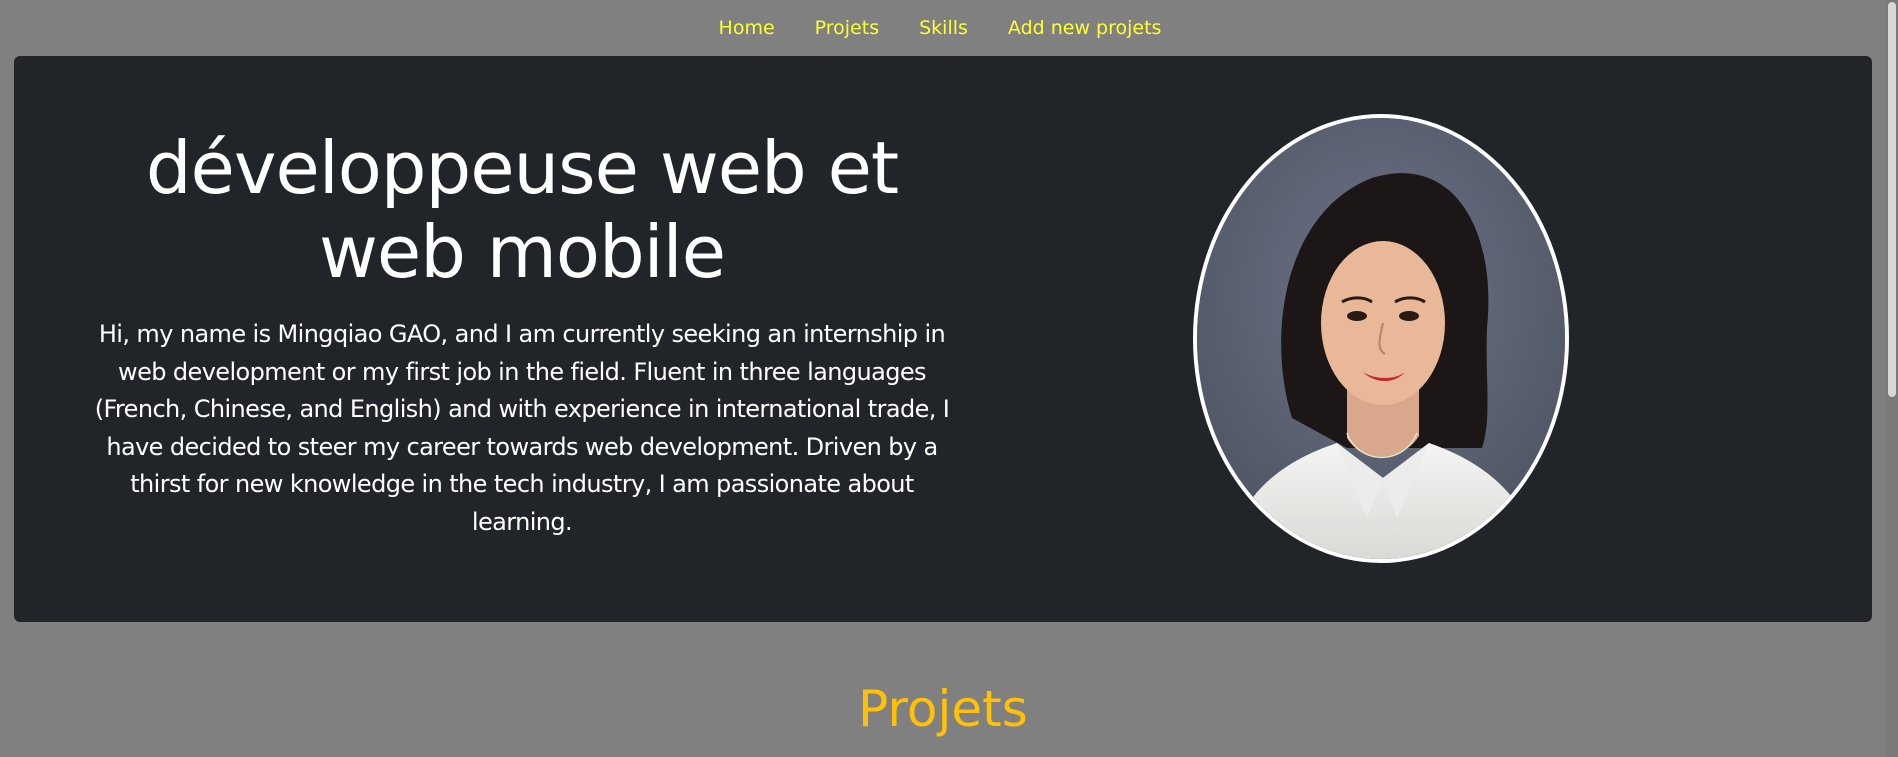  I want to click on profile-photo, so click(1381, 338).